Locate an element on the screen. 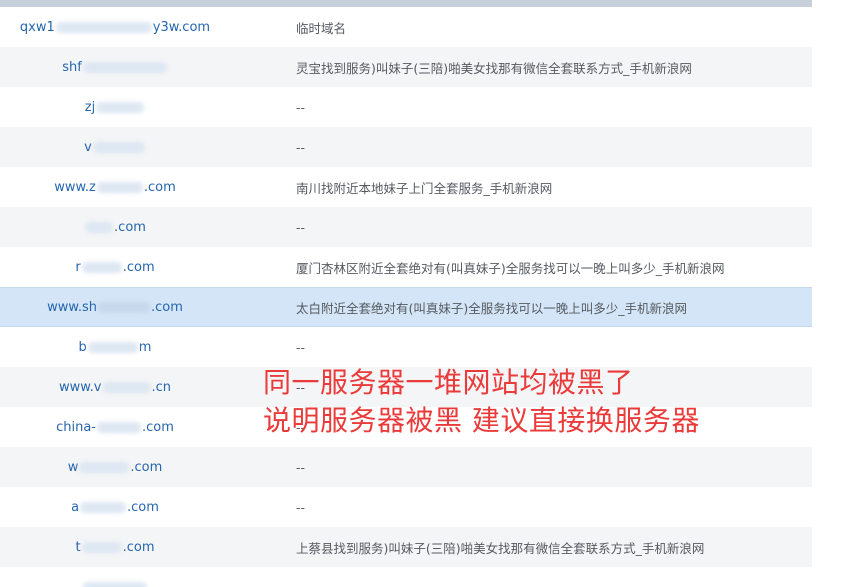 The width and height of the screenshot is (854, 587). table-row: shf 灵宝找到服务)叫妹子(三陪)啪美女找那有微信全套联系方式_手机新浪网 is located at coordinates (406, 67).